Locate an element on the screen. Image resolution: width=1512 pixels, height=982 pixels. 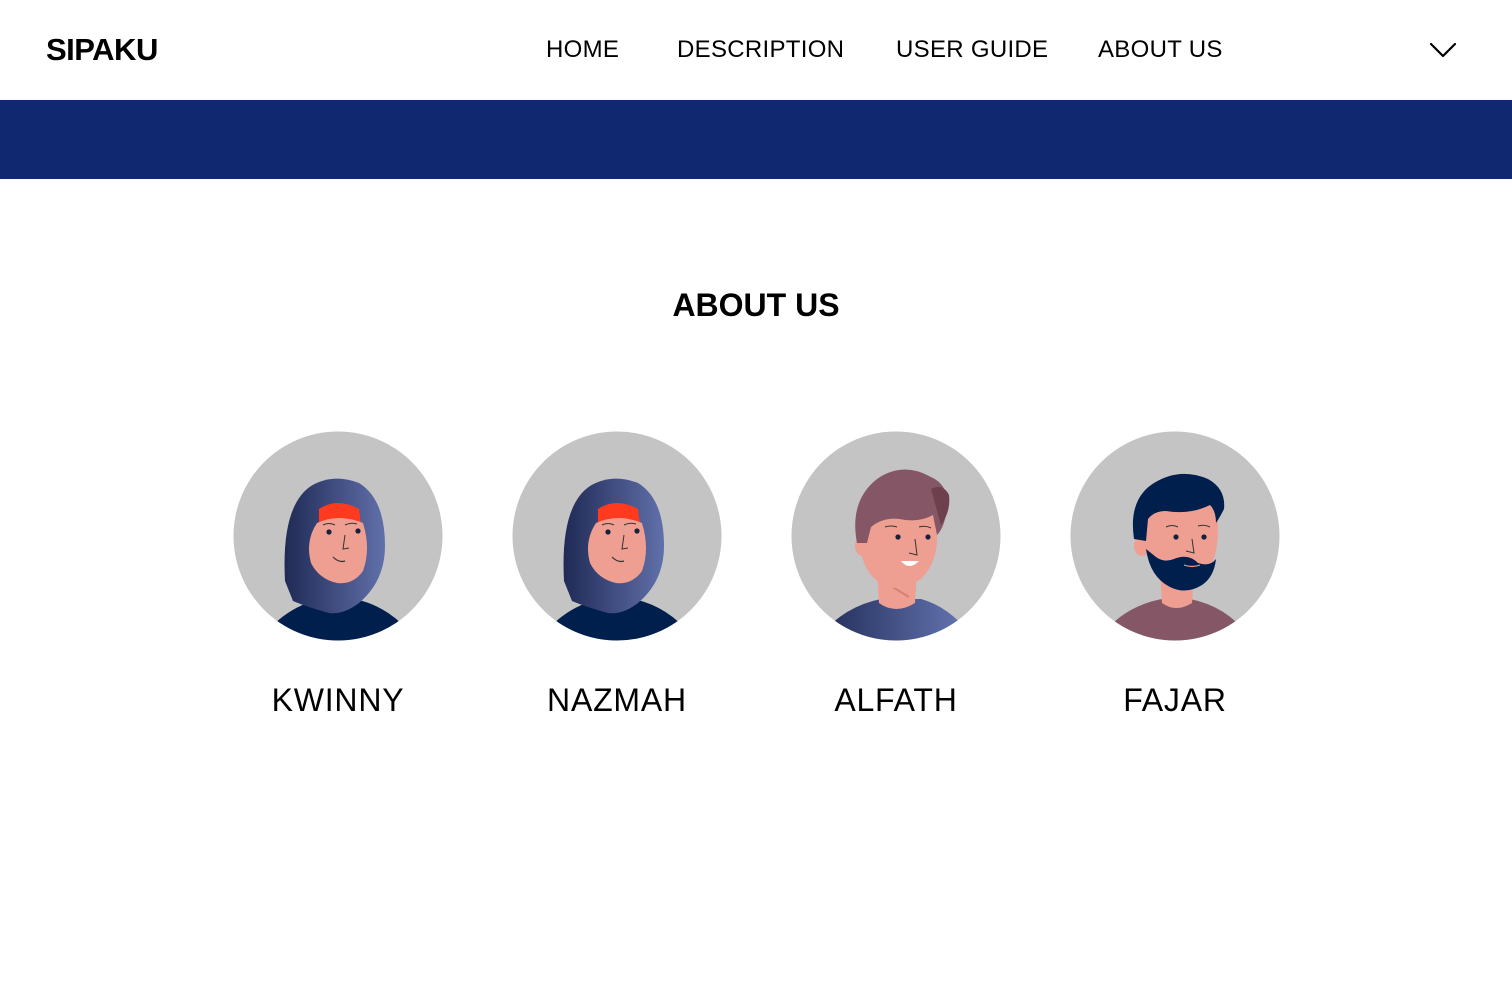
nav-link-user-guide: USER GUIDE is located at coordinates (972, 50).